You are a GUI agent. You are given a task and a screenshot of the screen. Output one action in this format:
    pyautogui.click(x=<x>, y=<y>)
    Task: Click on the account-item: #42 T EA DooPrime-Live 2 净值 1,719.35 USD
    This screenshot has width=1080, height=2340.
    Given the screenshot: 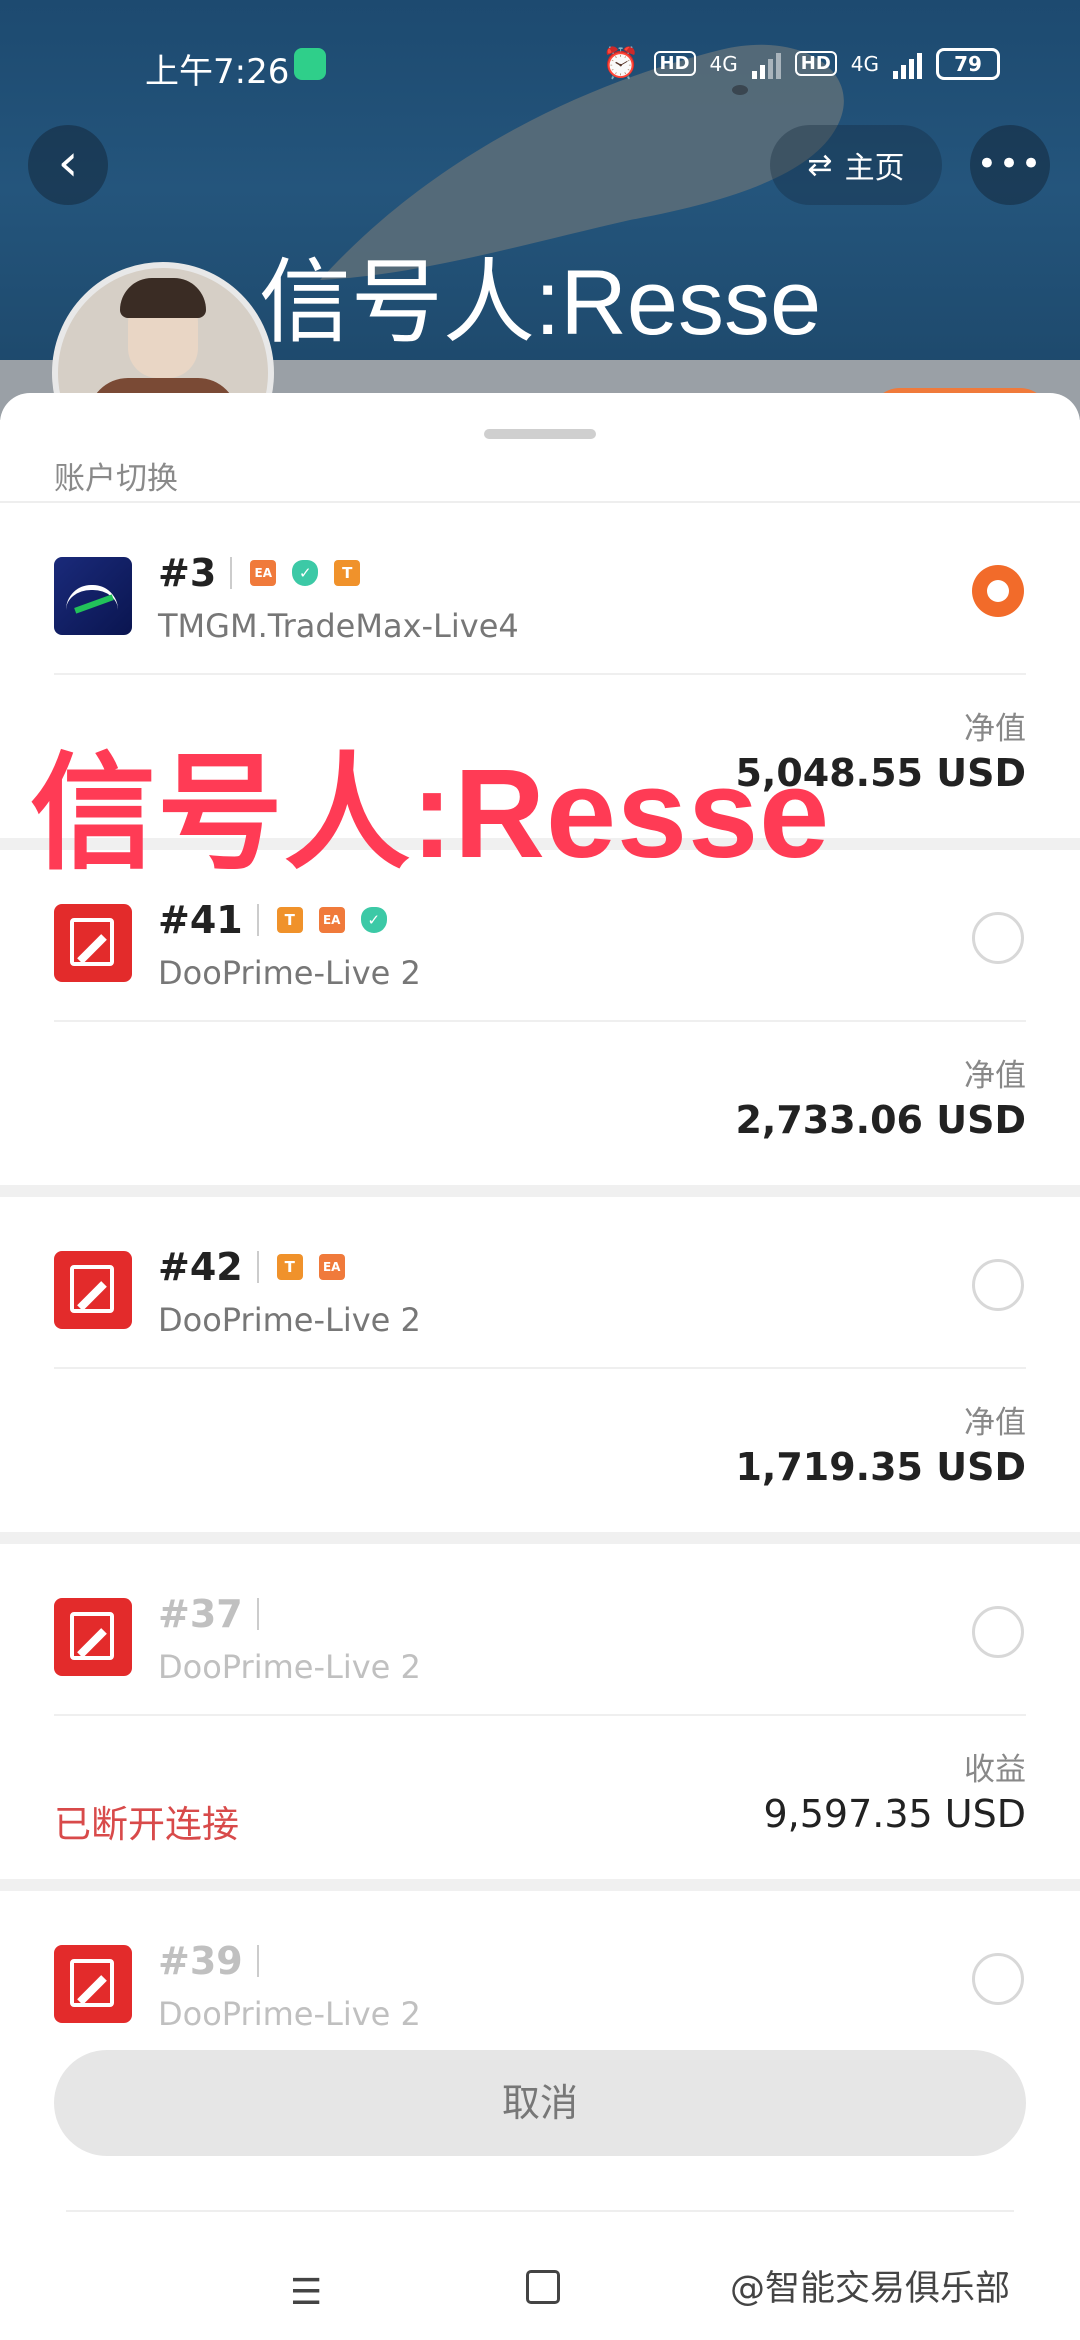 What is the action you would take?
    pyautogui.click(x=540, y=1364)
    